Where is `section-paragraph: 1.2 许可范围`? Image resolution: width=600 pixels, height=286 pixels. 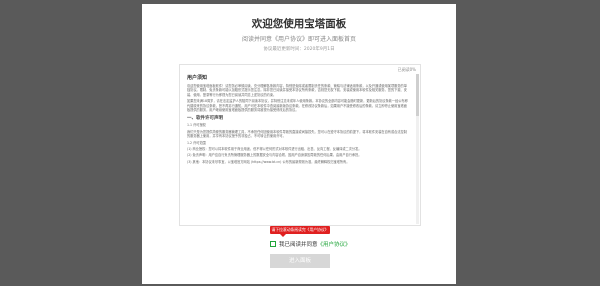 section-paragraph: 1.2 许可范围 is located at coordinates (196, 142).